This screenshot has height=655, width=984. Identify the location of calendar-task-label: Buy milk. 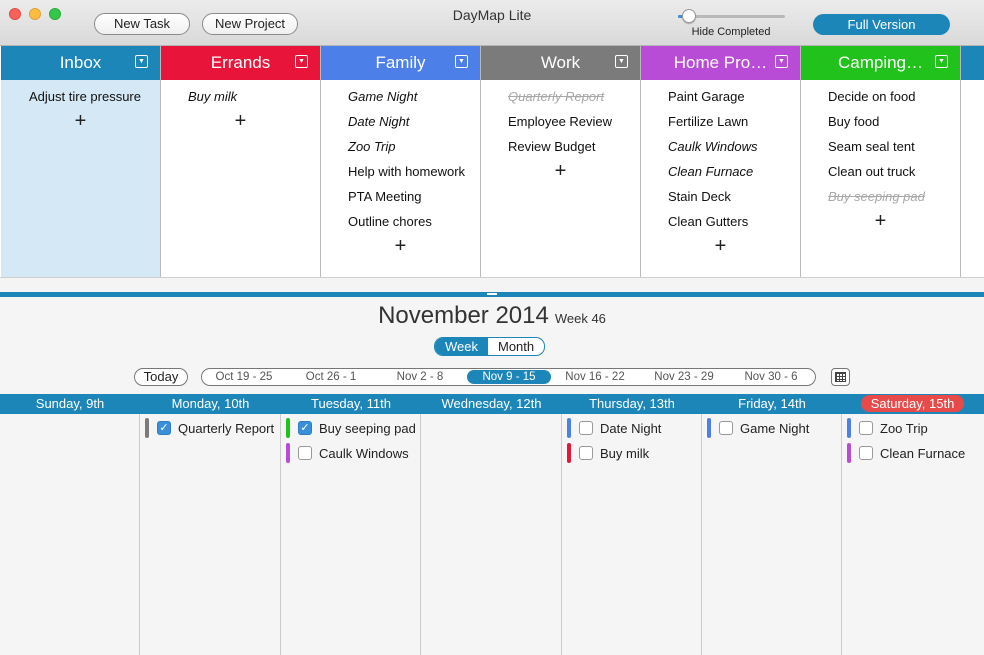
(625, 453).